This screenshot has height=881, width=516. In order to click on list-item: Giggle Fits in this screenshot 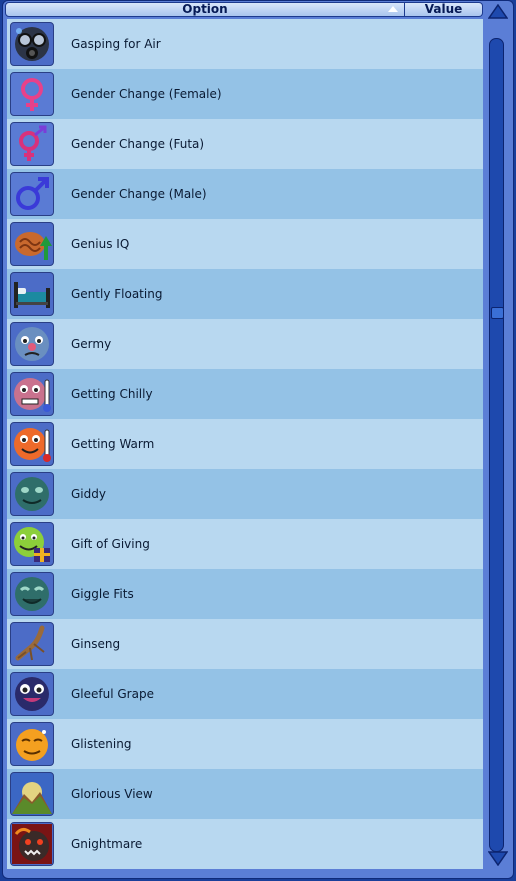, I will do `click(245, 594)`.